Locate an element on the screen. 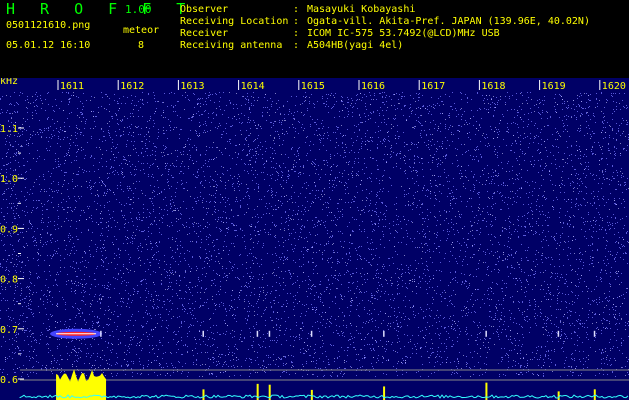  time-tick-label: 1616 is located at coordinates (373, 86).